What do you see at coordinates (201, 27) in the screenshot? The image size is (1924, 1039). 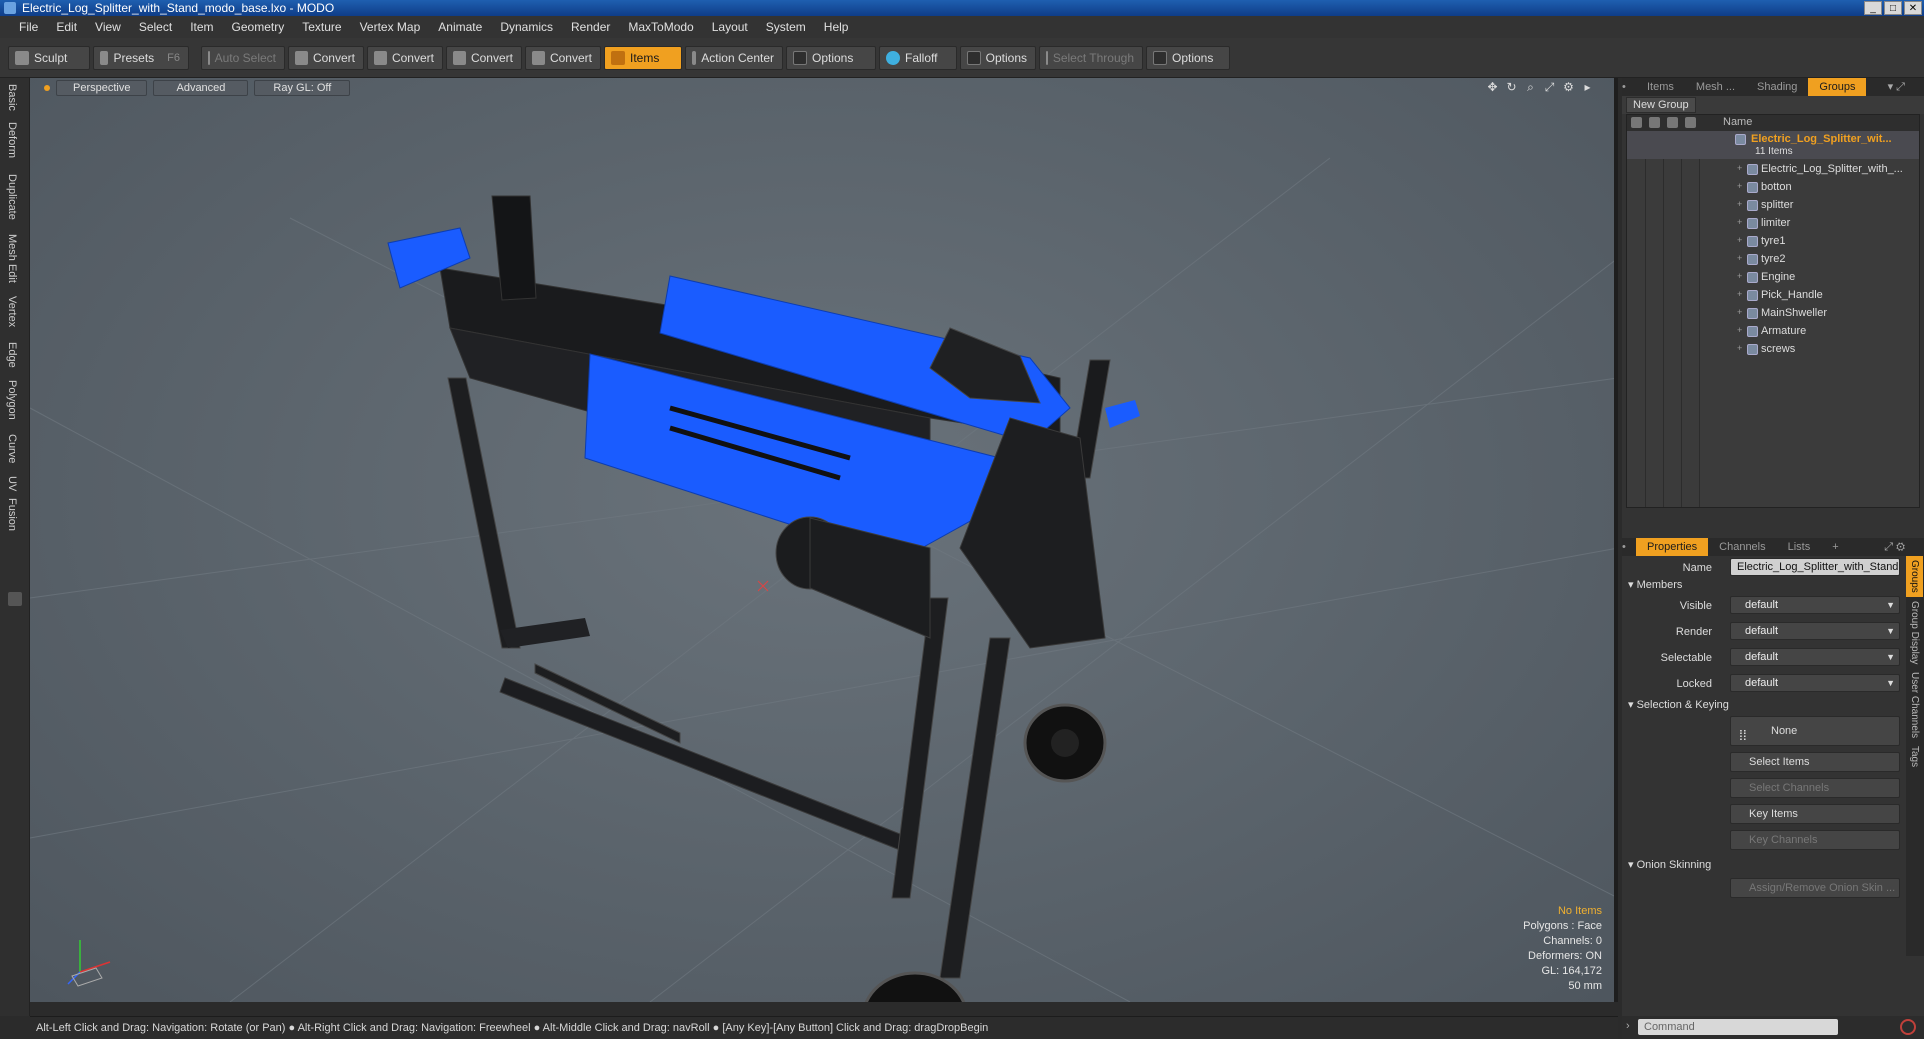 I see `menu-item: Item` at bounding box center [201, 27].